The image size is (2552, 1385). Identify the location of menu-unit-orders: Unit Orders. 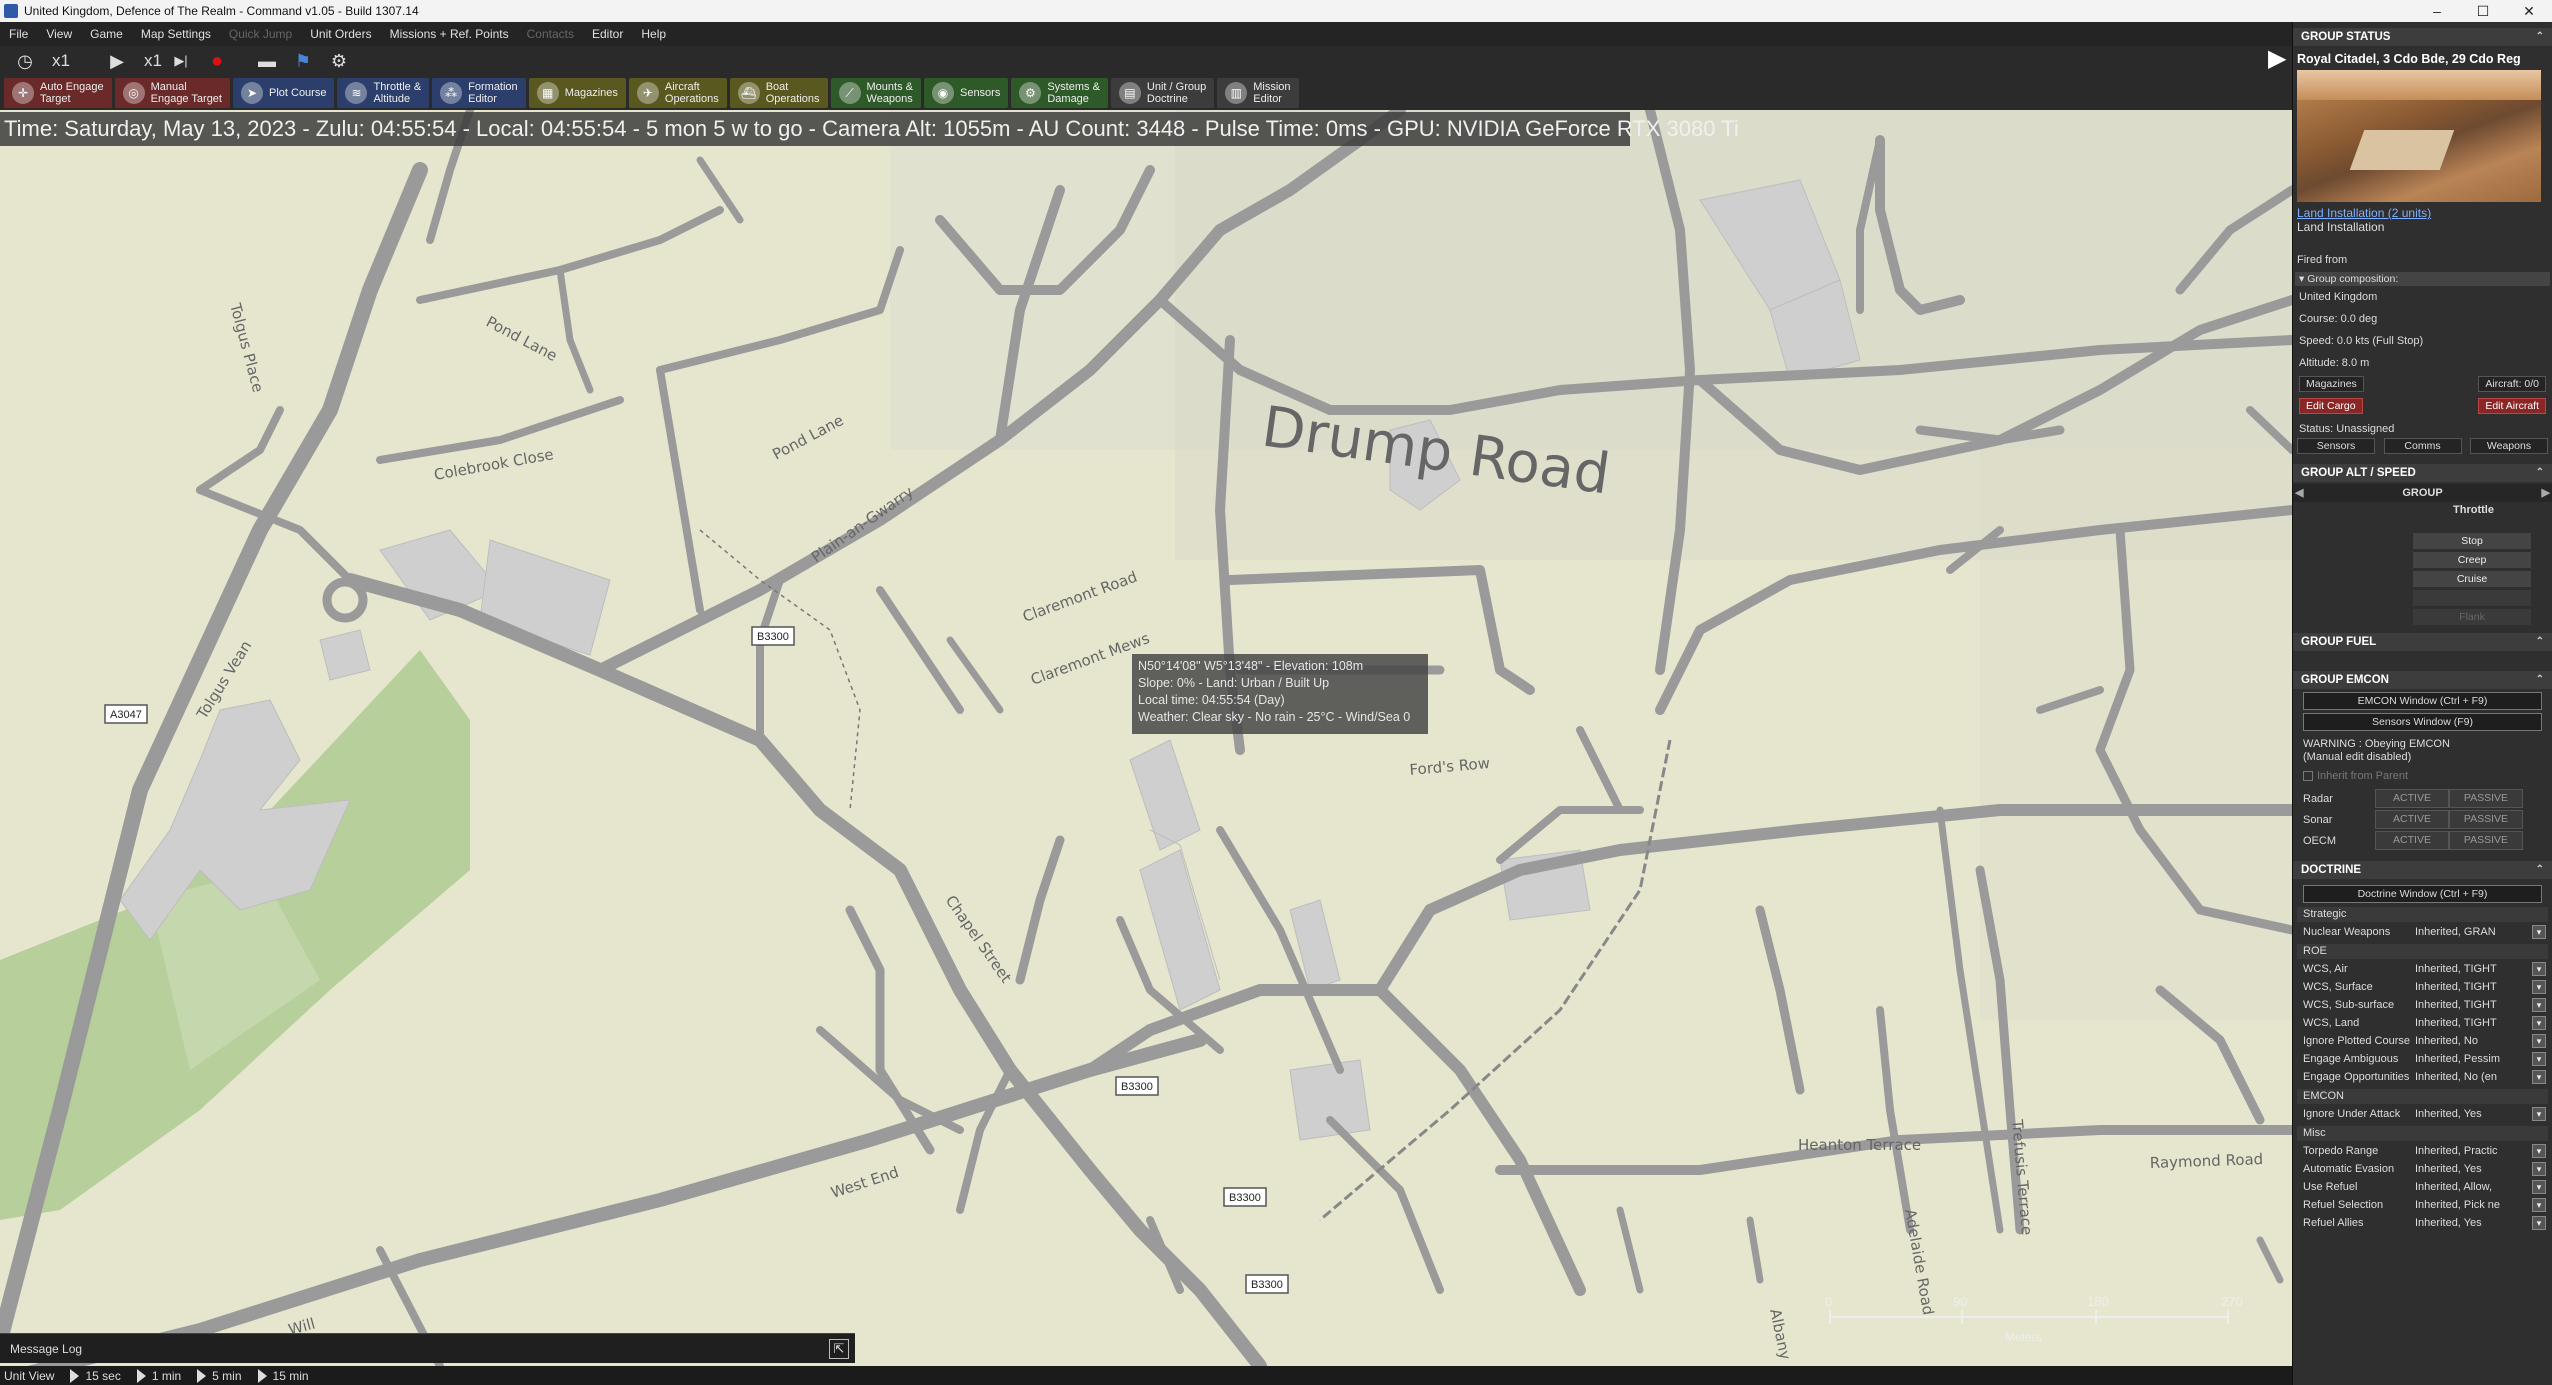
(340, 34).